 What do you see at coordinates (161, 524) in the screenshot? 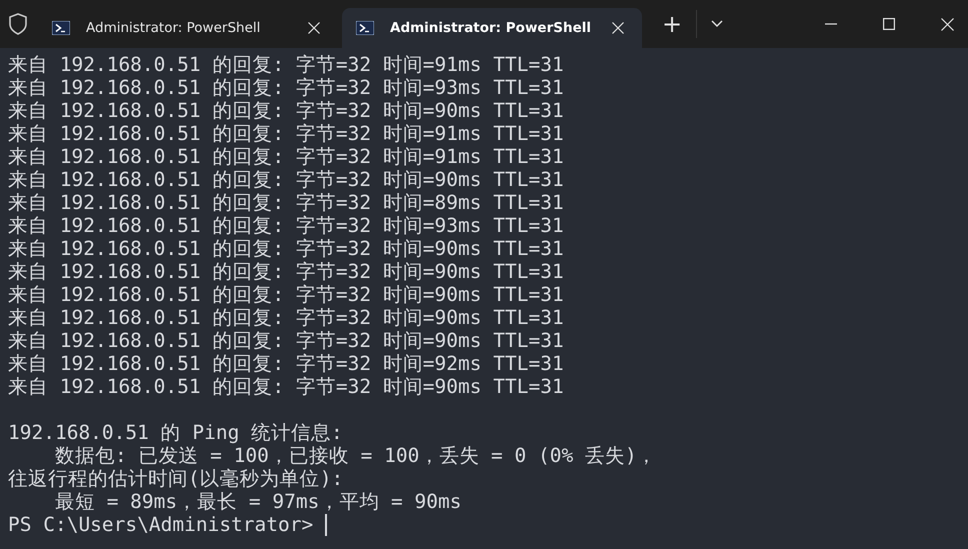
I see `prompt-text: PS C:\Users\Administrator>` at bounding box center [161, 524].